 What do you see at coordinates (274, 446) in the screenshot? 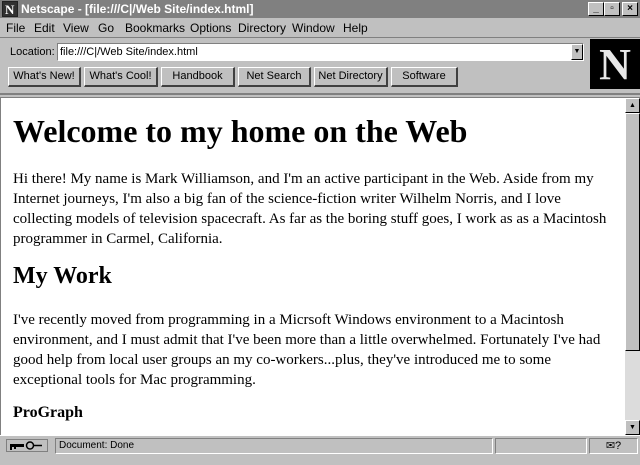
I see `status-text: Document: Done` at bounding box center [274, 446].